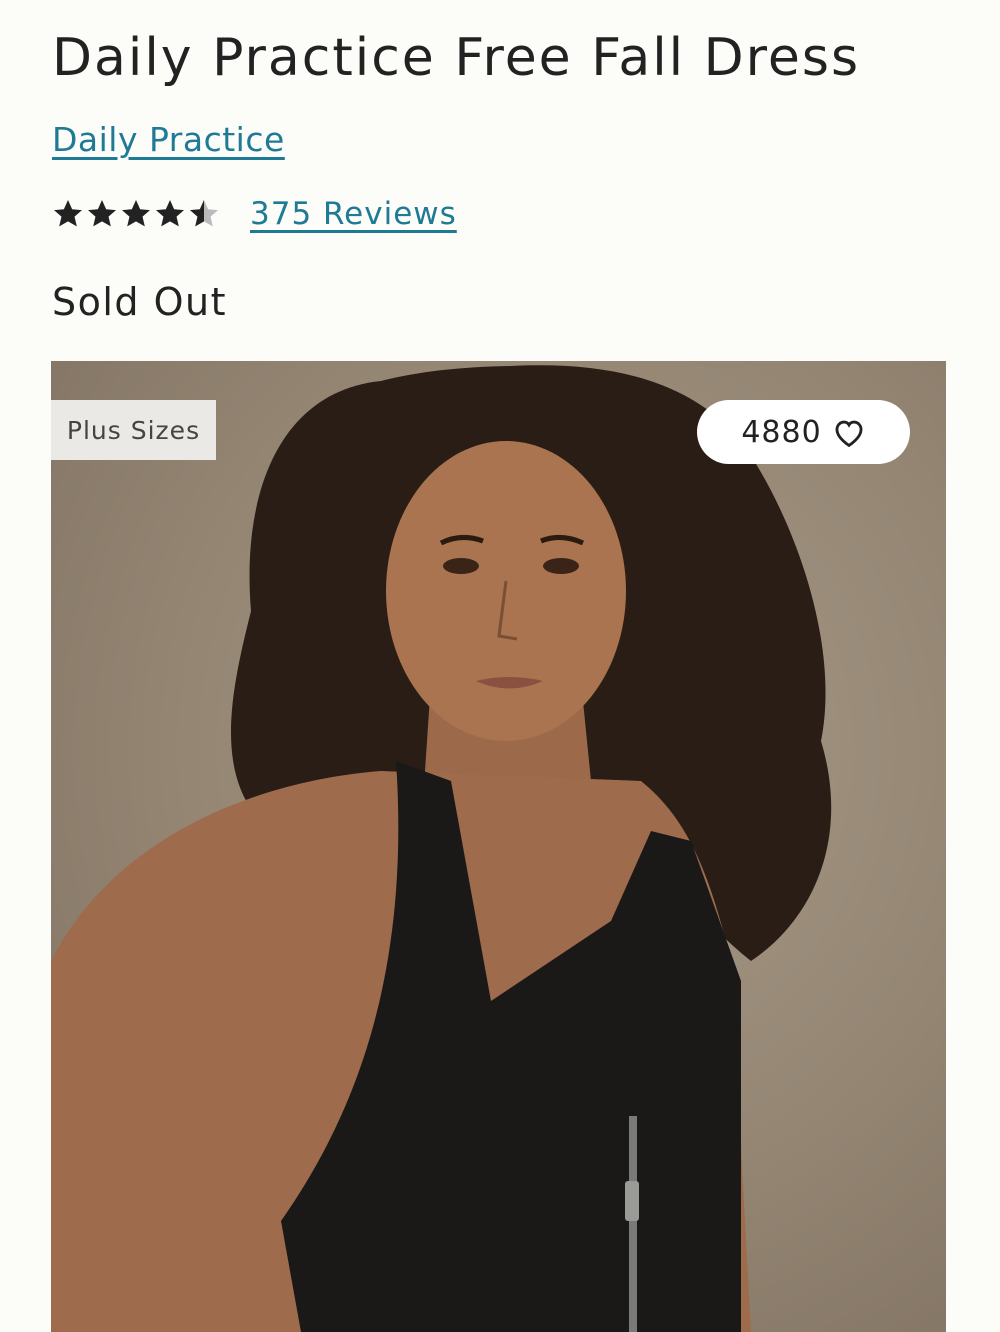 Image resolution: width=1000 pixels, height=1332 pixels. I want to click on plus-sizes-badge: Plus Sizes, so click(133, 430).